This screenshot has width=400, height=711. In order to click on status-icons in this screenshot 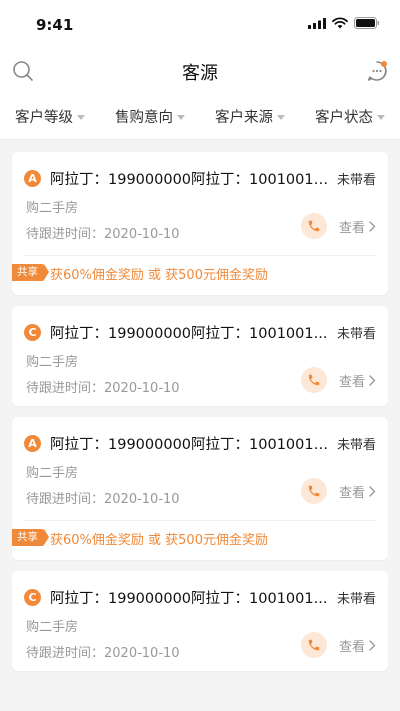, I will do `click(344, 23)`.